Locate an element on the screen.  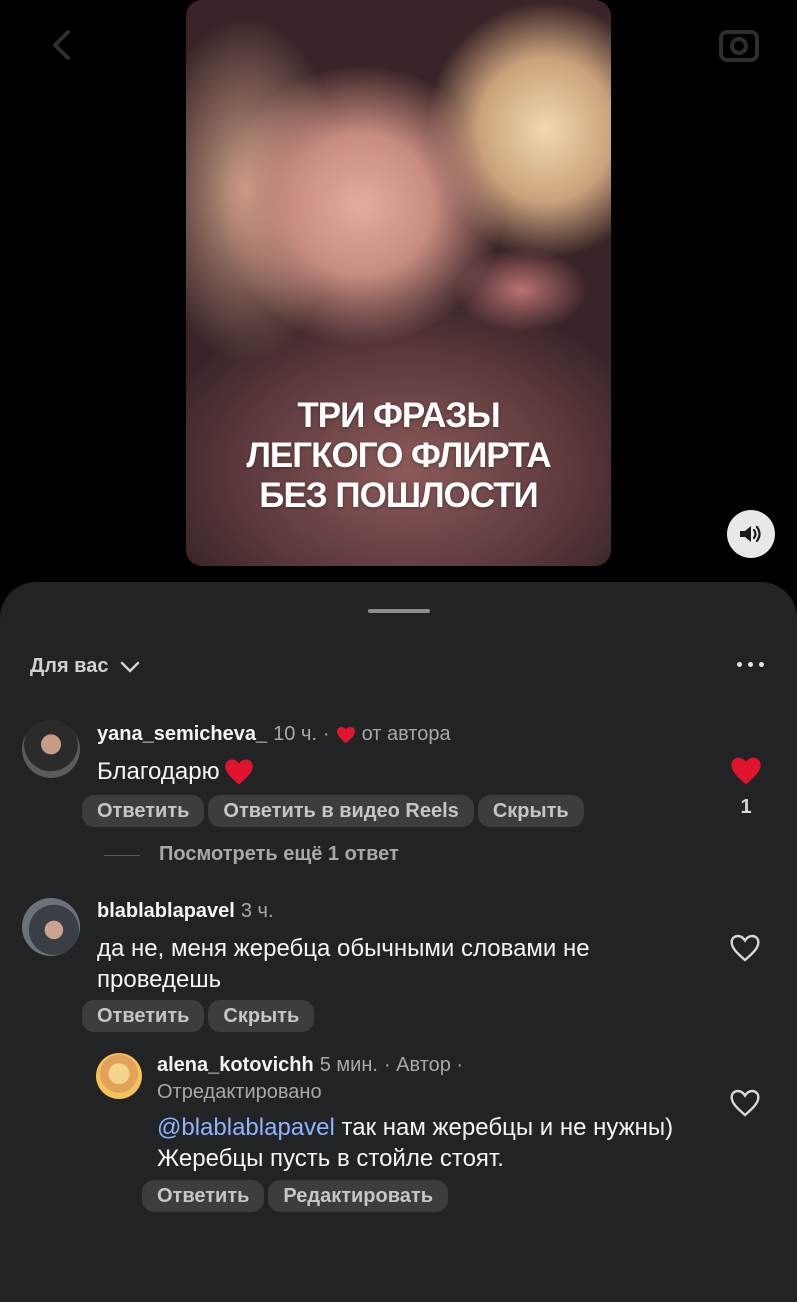
drag-handle is located at coordinates (399, 611).